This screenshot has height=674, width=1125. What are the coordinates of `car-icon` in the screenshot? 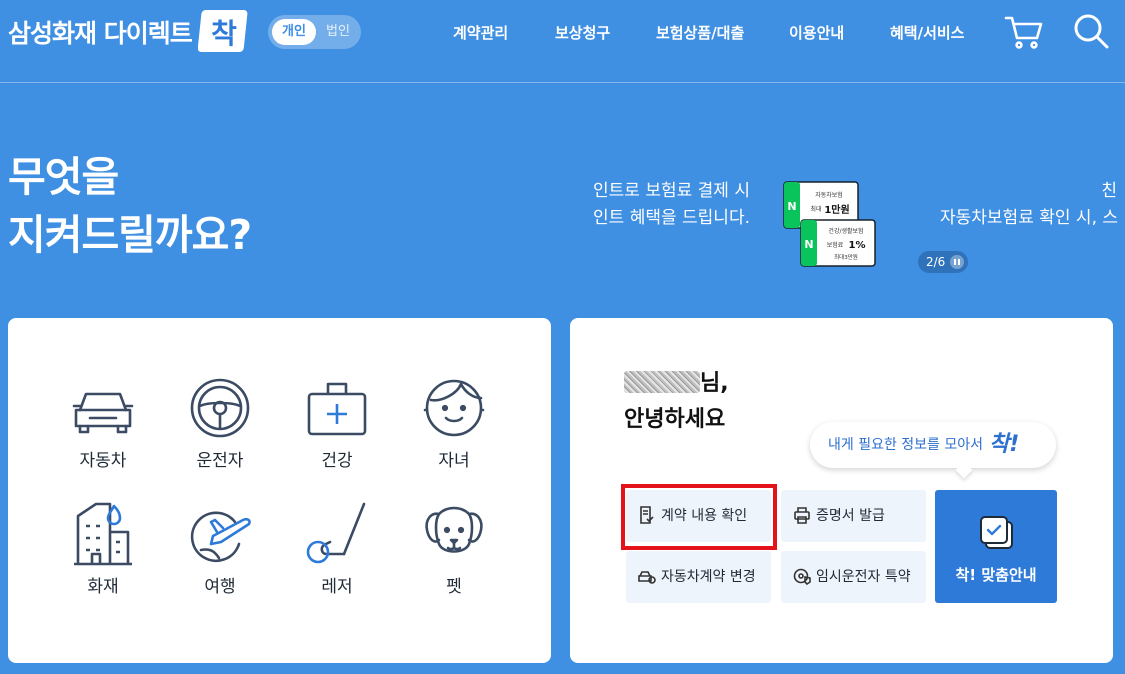 It's located at (103, 413).